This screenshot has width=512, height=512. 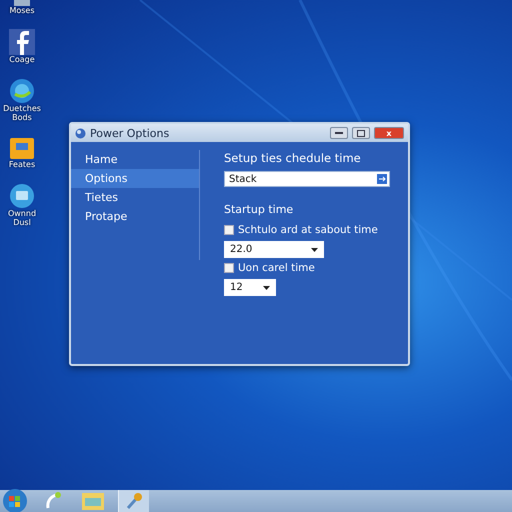 What do you see at coordinates (135, 159) in the screenshot?
I see `sidebar-item: Hame` at bounding box center [135, 159].